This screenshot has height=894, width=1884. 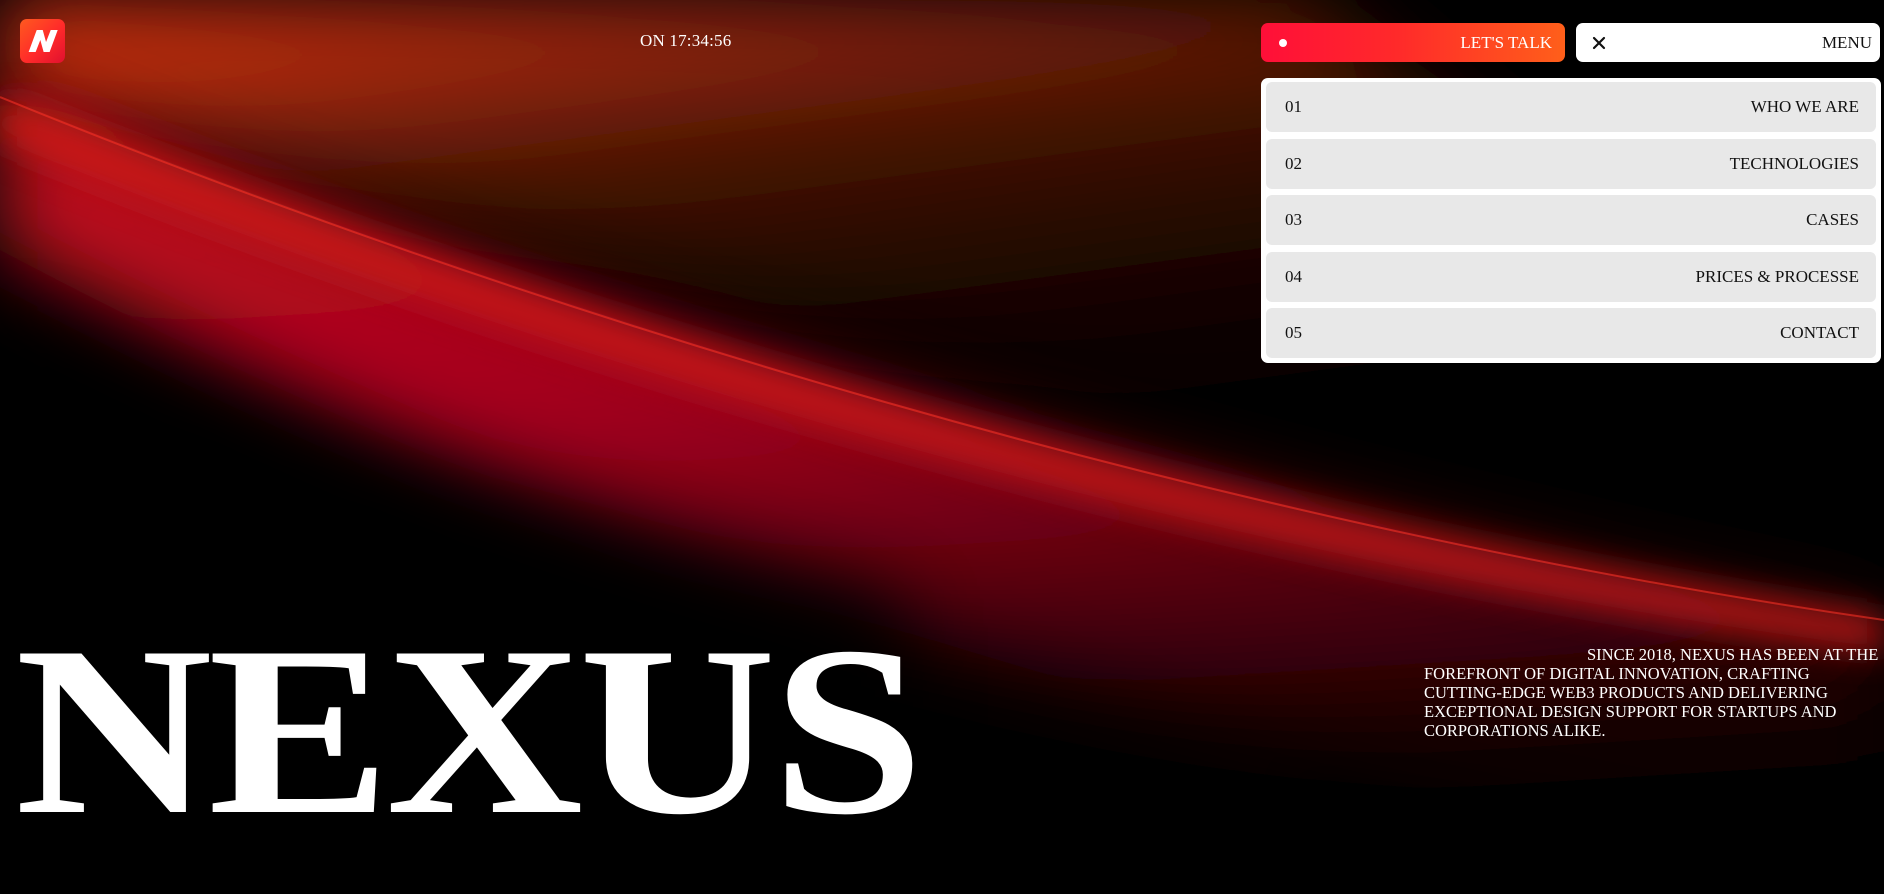 I want to click on menu-label: MENU, so click(x=1846, y=42).